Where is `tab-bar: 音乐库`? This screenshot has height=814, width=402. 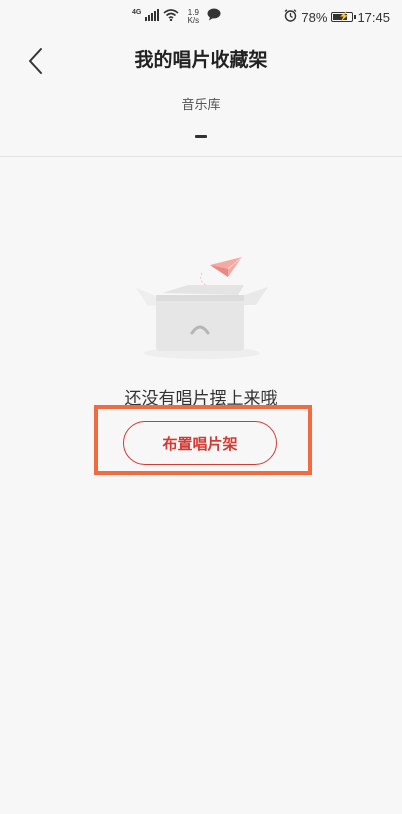 tab-bar: 音乐库 is located at coordinates (201, 122).